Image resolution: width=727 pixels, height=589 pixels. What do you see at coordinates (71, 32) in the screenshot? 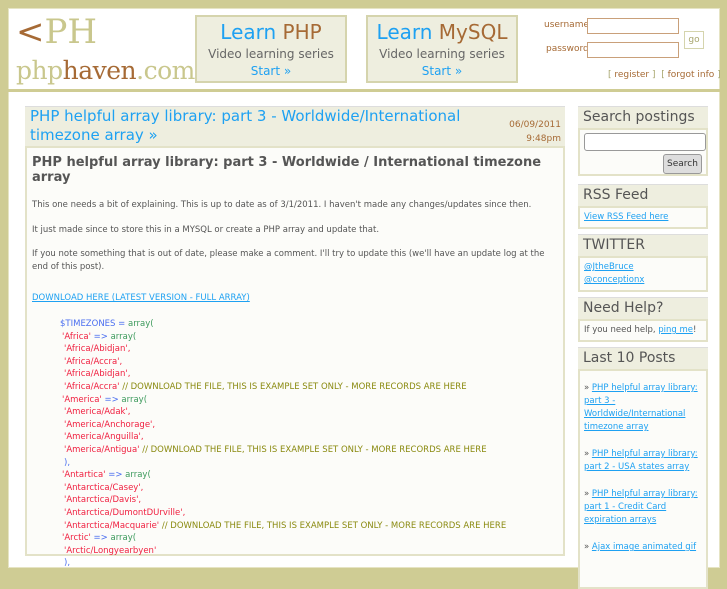
I see `logo-mark: PH` at bounding box center [71, 32].